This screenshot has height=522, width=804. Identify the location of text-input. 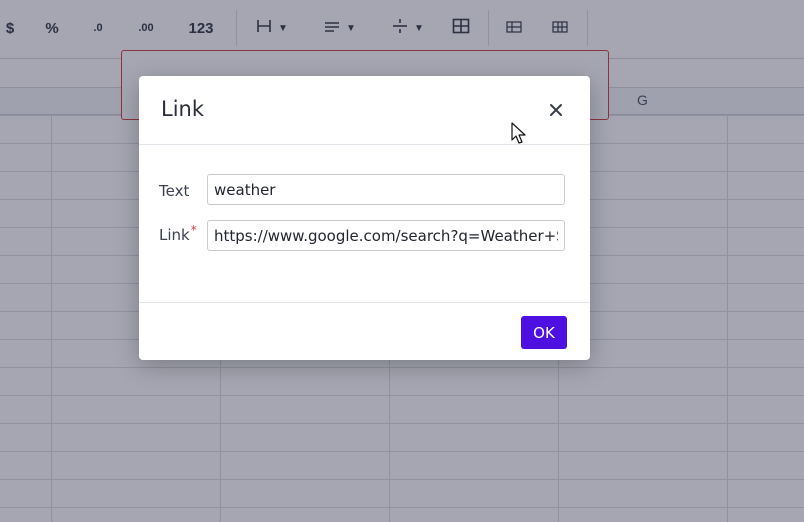
(386, 189).